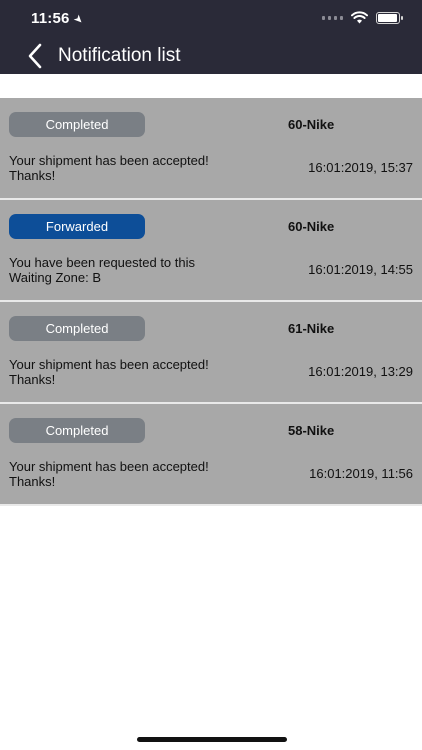 The width and height of the screenshot is (422, 750). I want to click on top-bar: 11:56➤ Notification list, so click(211, 37).